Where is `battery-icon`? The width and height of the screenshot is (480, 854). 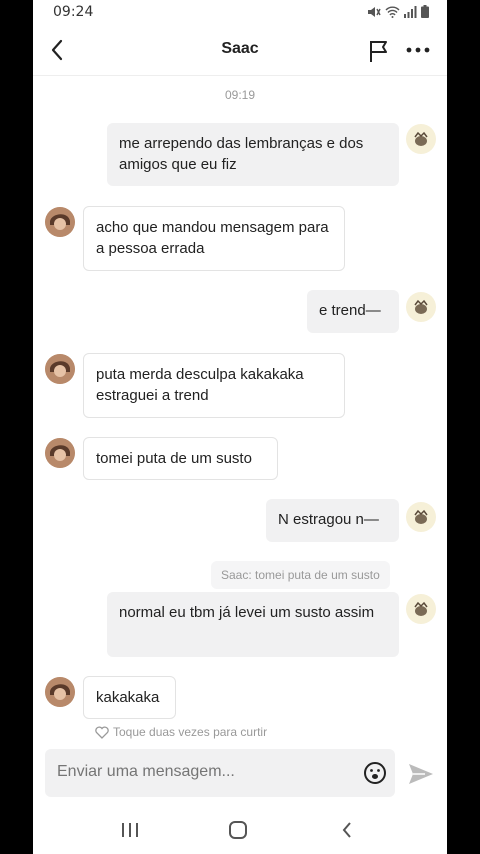
battery-icon is located at coordinates (425, 11).